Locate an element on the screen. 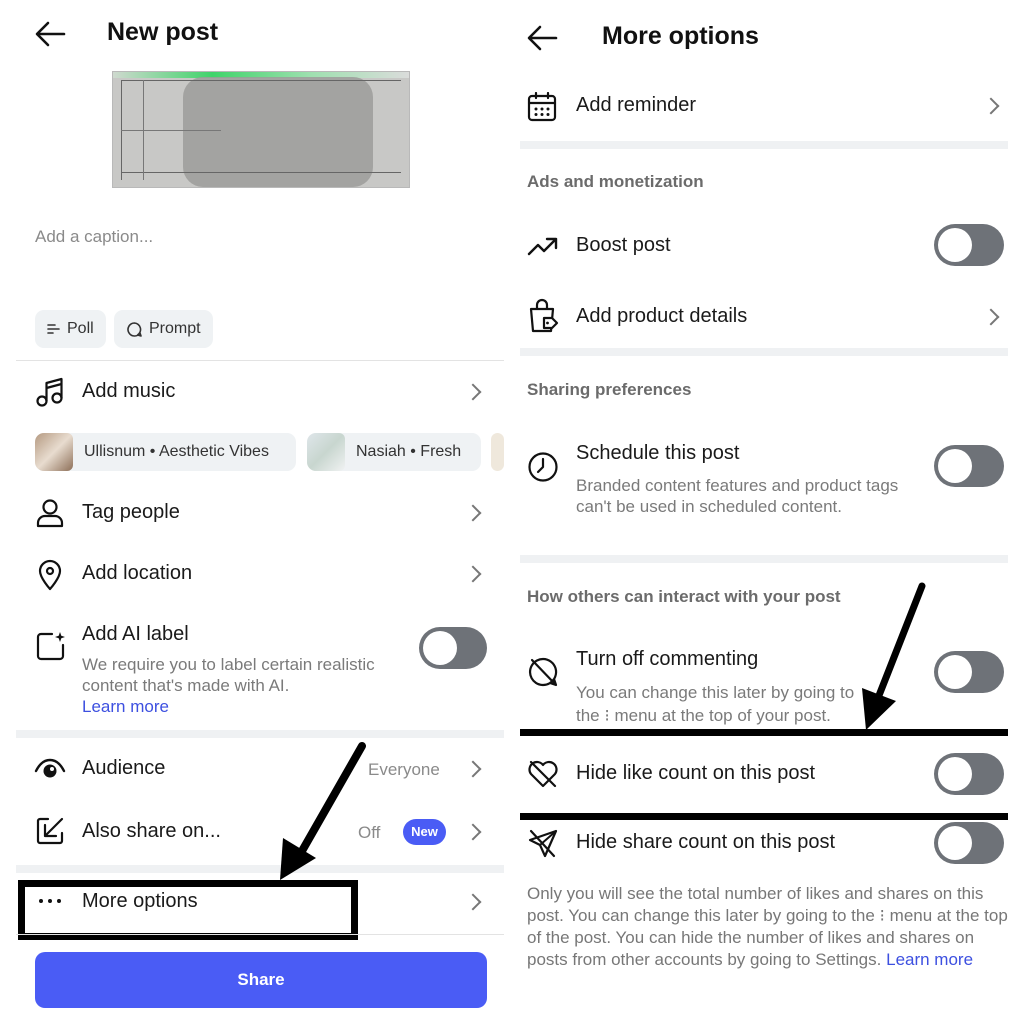 The height and width of the screenshot is (1024, 1024). hide-like-label: Hide like count on this post is located at coordinates (696, 773).